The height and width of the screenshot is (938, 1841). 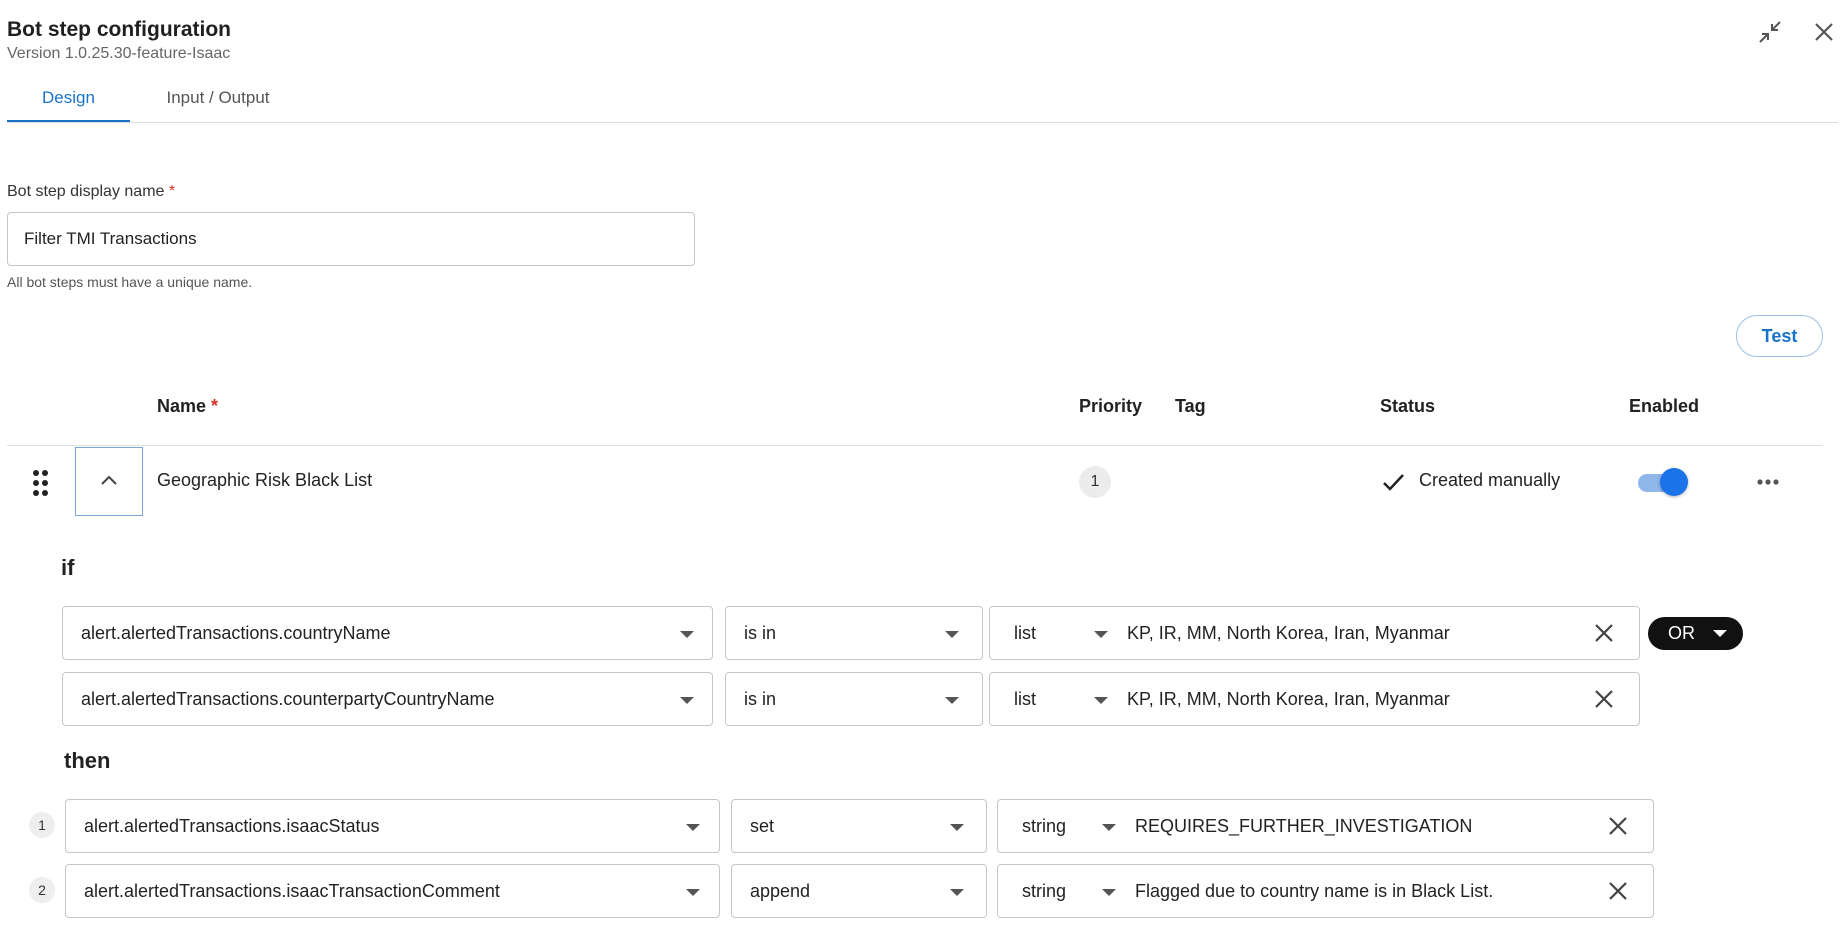 I want to click on enabled-toggle, so click(x=1664, y=481).